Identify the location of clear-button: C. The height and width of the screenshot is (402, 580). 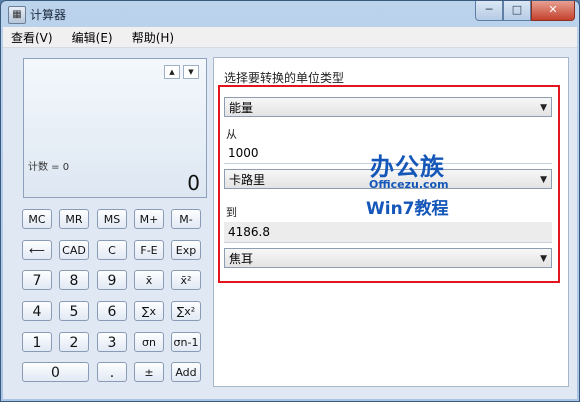
(112, 250).